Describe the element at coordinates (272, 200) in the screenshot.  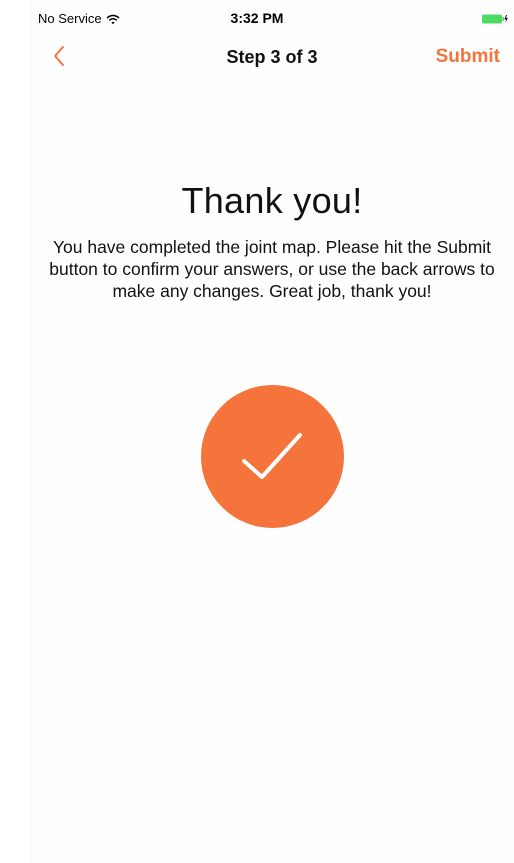
I see `thank-you-heading: Thank you!` at that location.